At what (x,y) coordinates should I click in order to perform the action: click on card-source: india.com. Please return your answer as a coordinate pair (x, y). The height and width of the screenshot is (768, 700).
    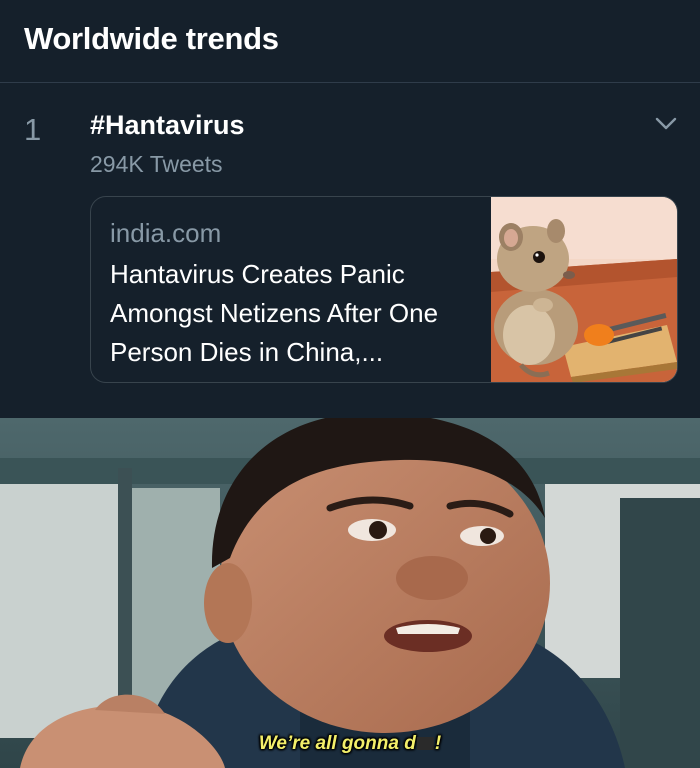
    Looking at the image, I should click on (166, 233).